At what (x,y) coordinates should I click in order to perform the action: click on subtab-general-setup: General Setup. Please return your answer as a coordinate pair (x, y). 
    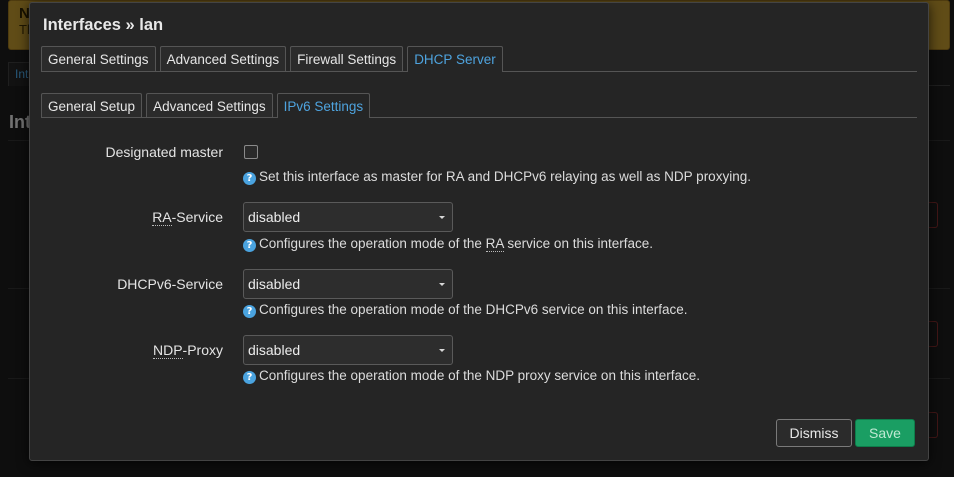
    Looking at the image, I should click on (92, 105).